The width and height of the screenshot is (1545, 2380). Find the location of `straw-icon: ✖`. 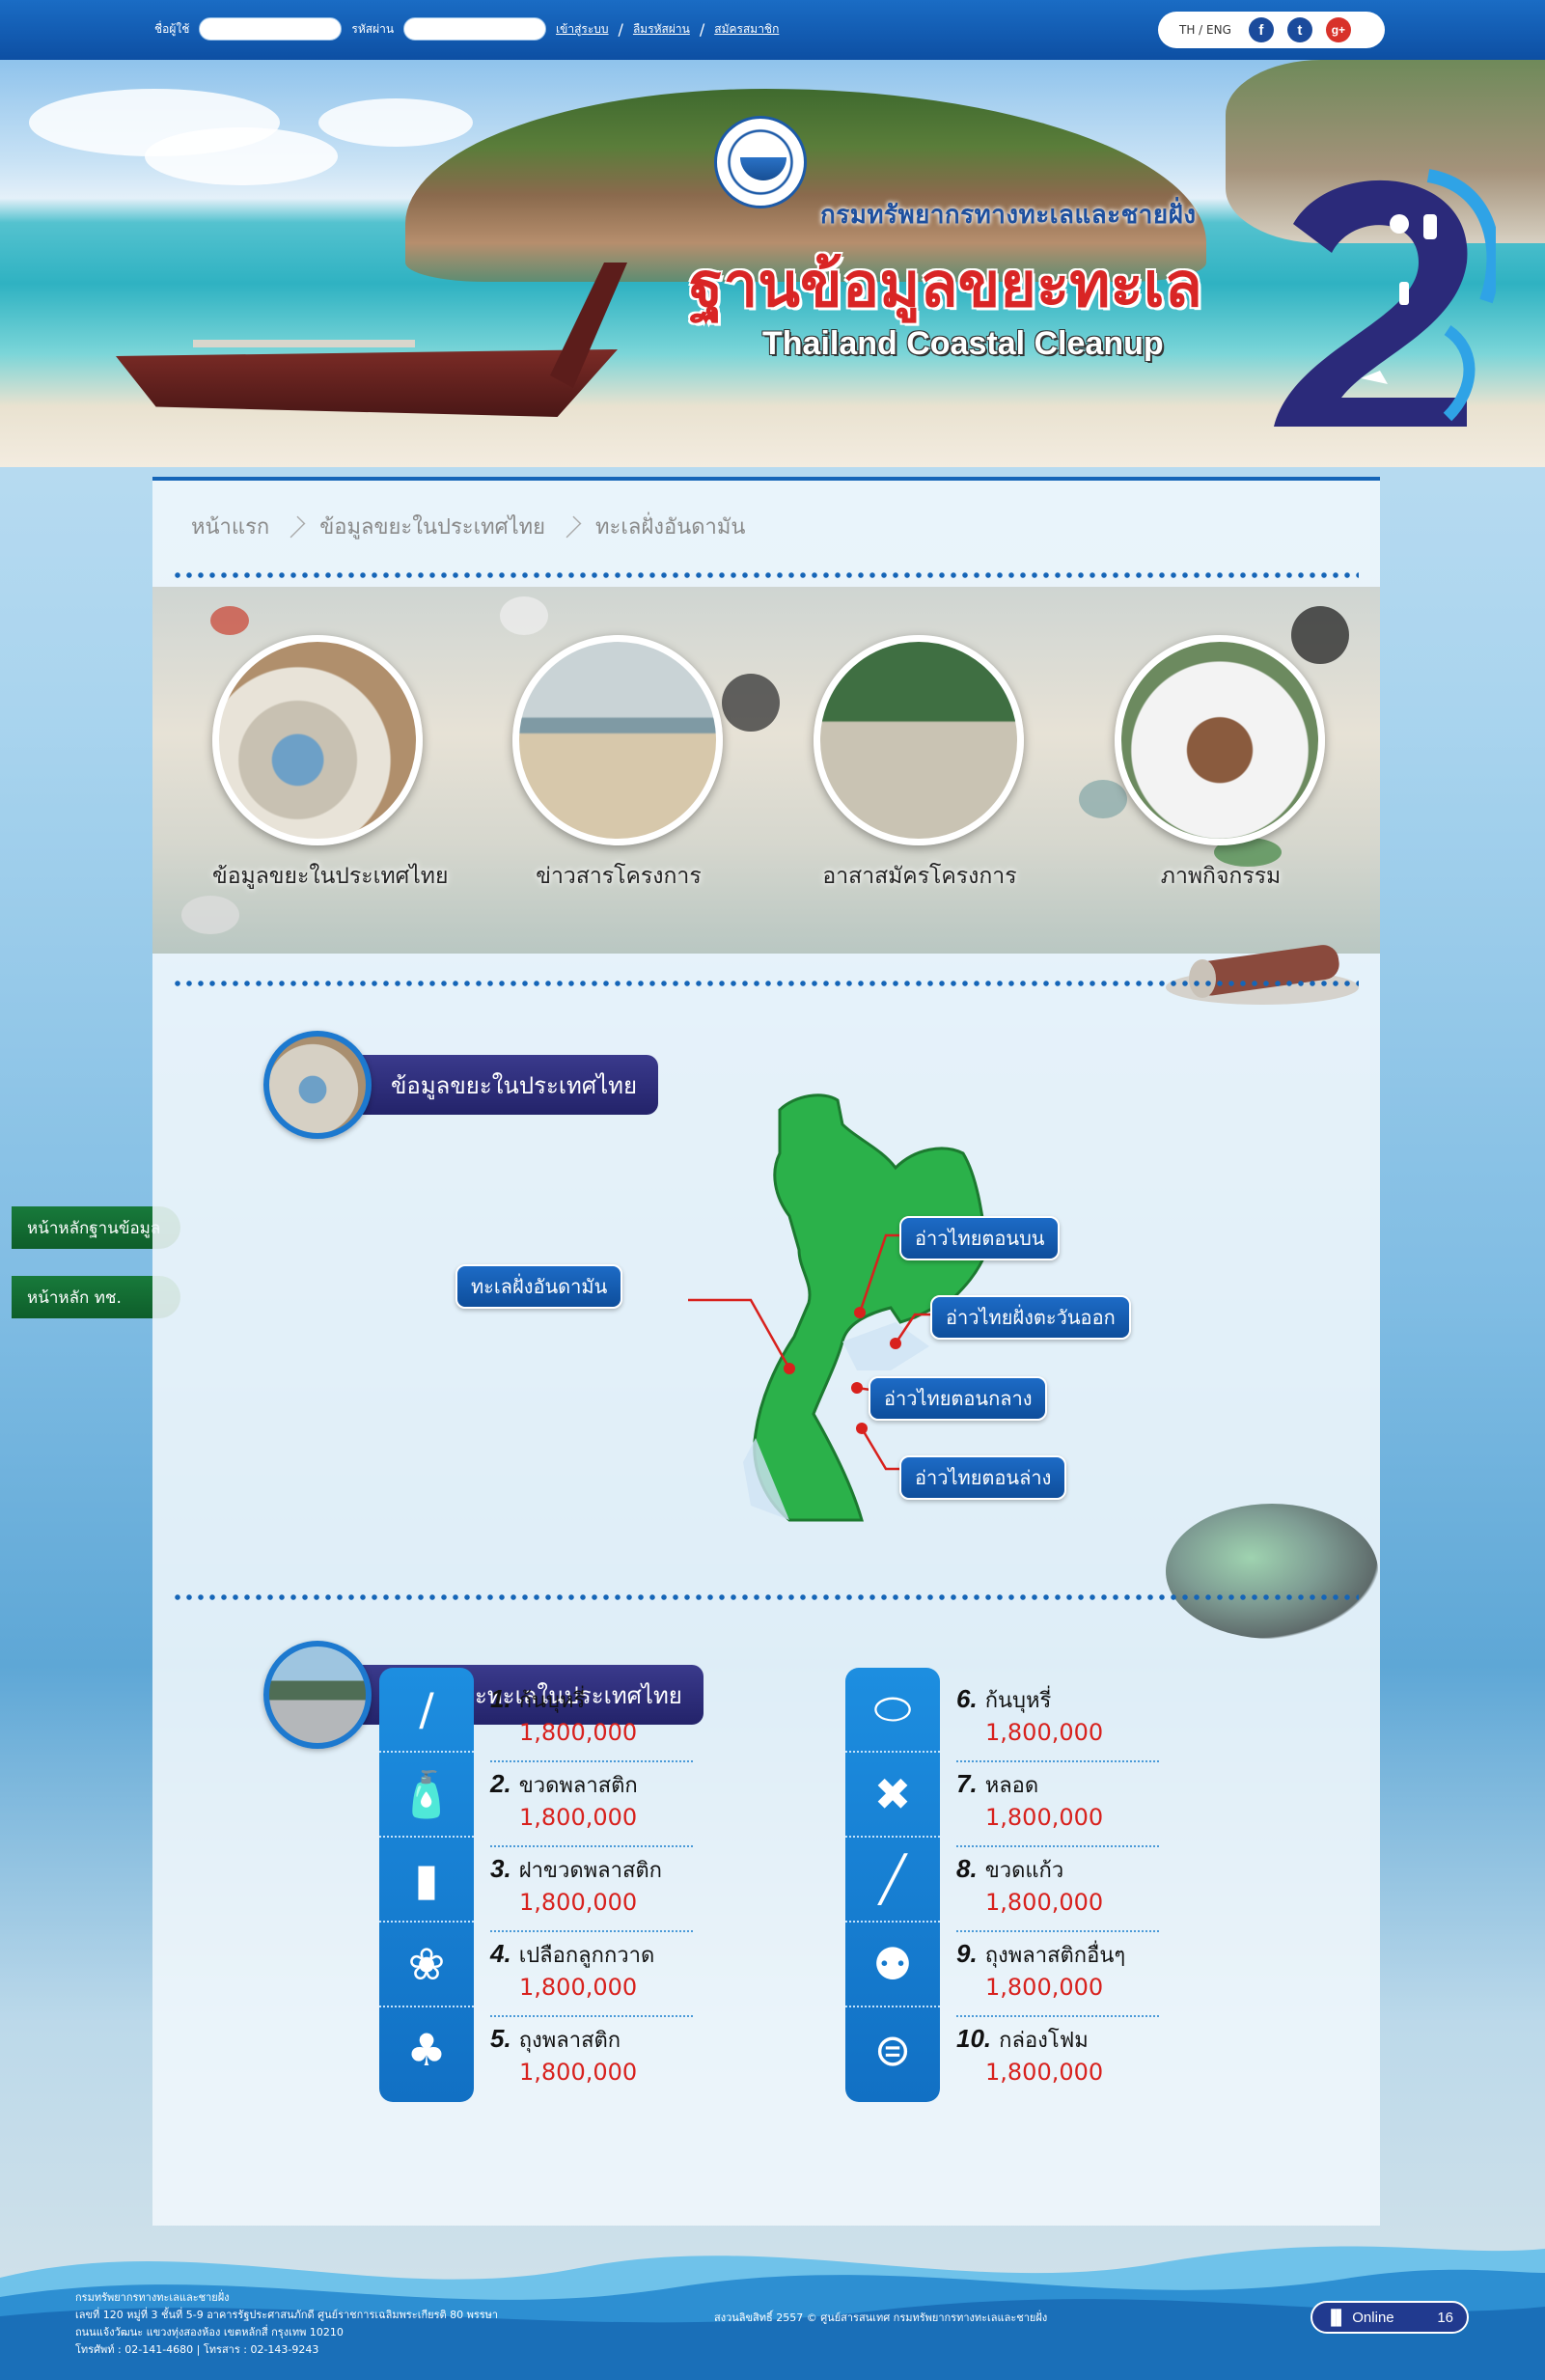

straw-icon: ✖ is located at coordinates (892, 1796).